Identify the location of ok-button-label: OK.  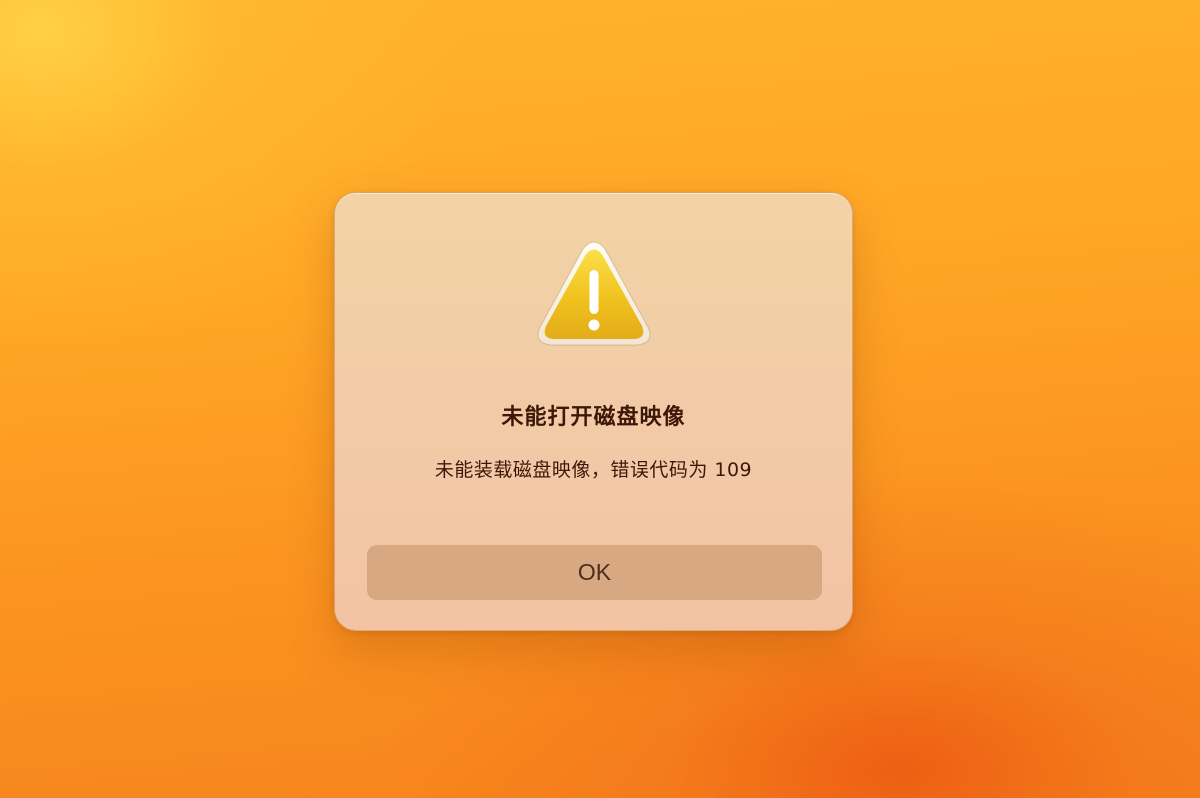
(594, 572).